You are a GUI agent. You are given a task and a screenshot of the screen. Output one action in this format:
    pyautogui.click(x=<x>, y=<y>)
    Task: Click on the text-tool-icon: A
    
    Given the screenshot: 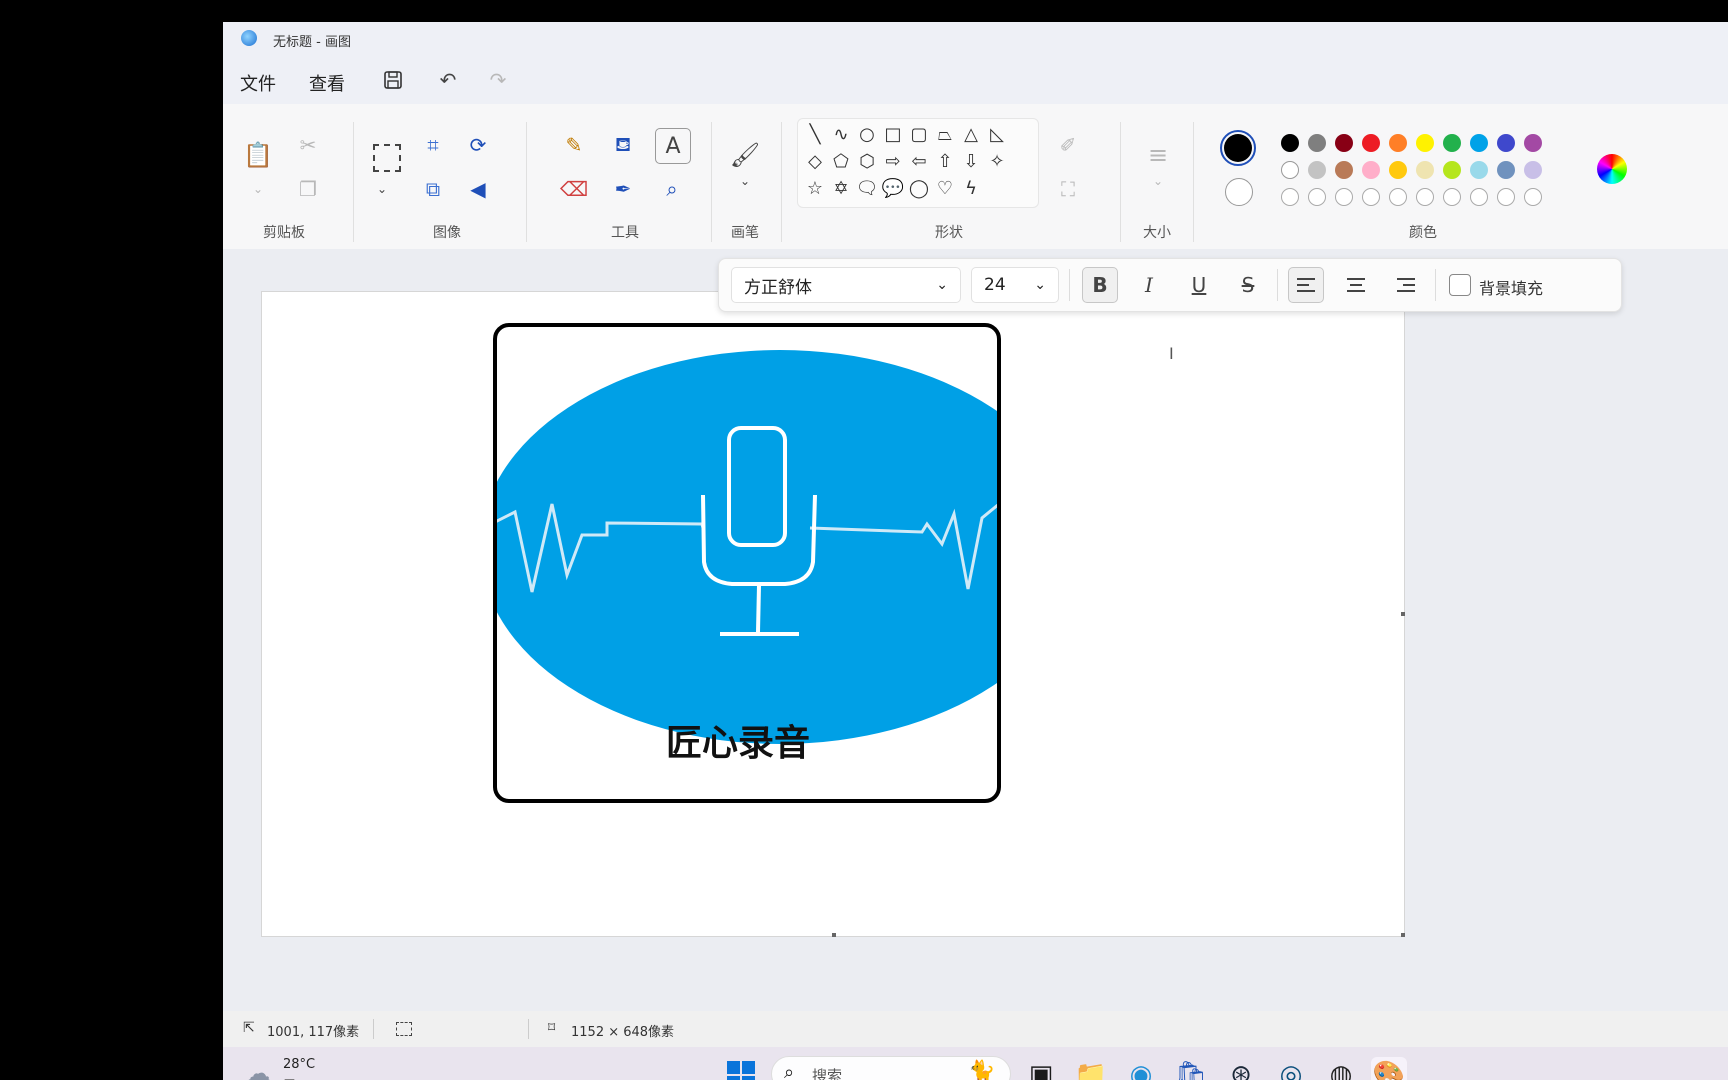 What is the action you would take?
    pyautogui.click(x=673, y=146)
    